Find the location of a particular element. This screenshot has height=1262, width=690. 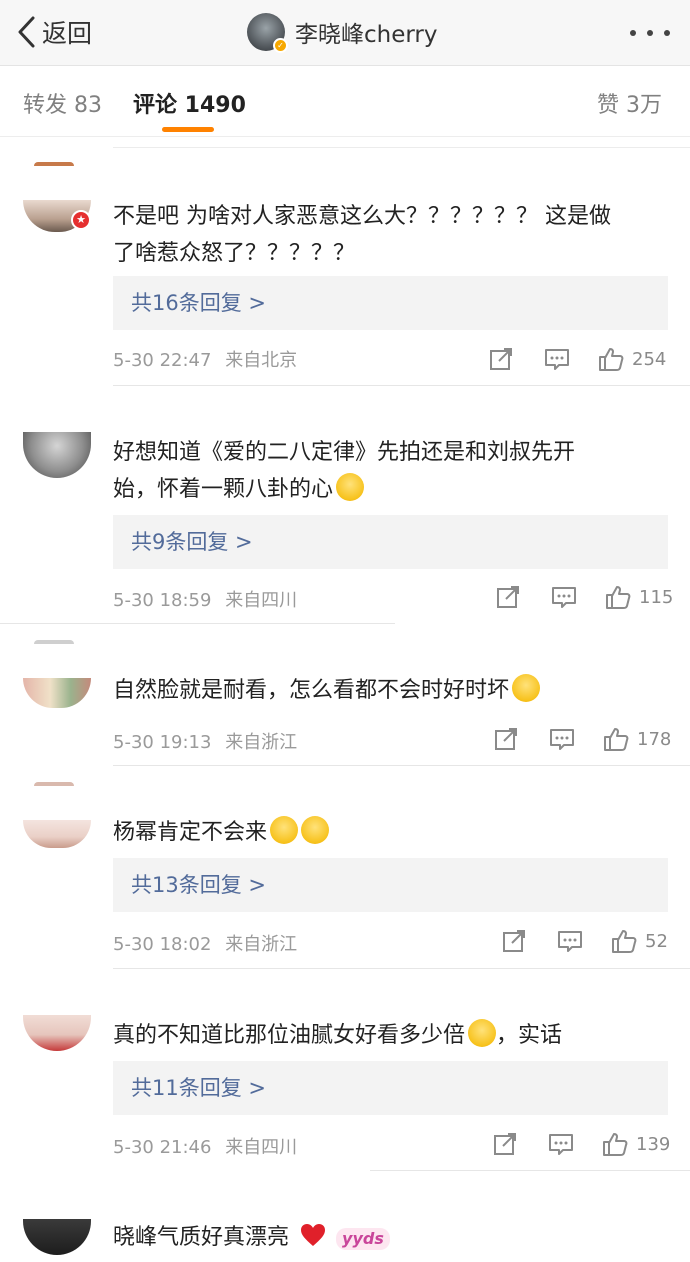

verified-badge-icon: ✓ is located at coordinates (280, 45).